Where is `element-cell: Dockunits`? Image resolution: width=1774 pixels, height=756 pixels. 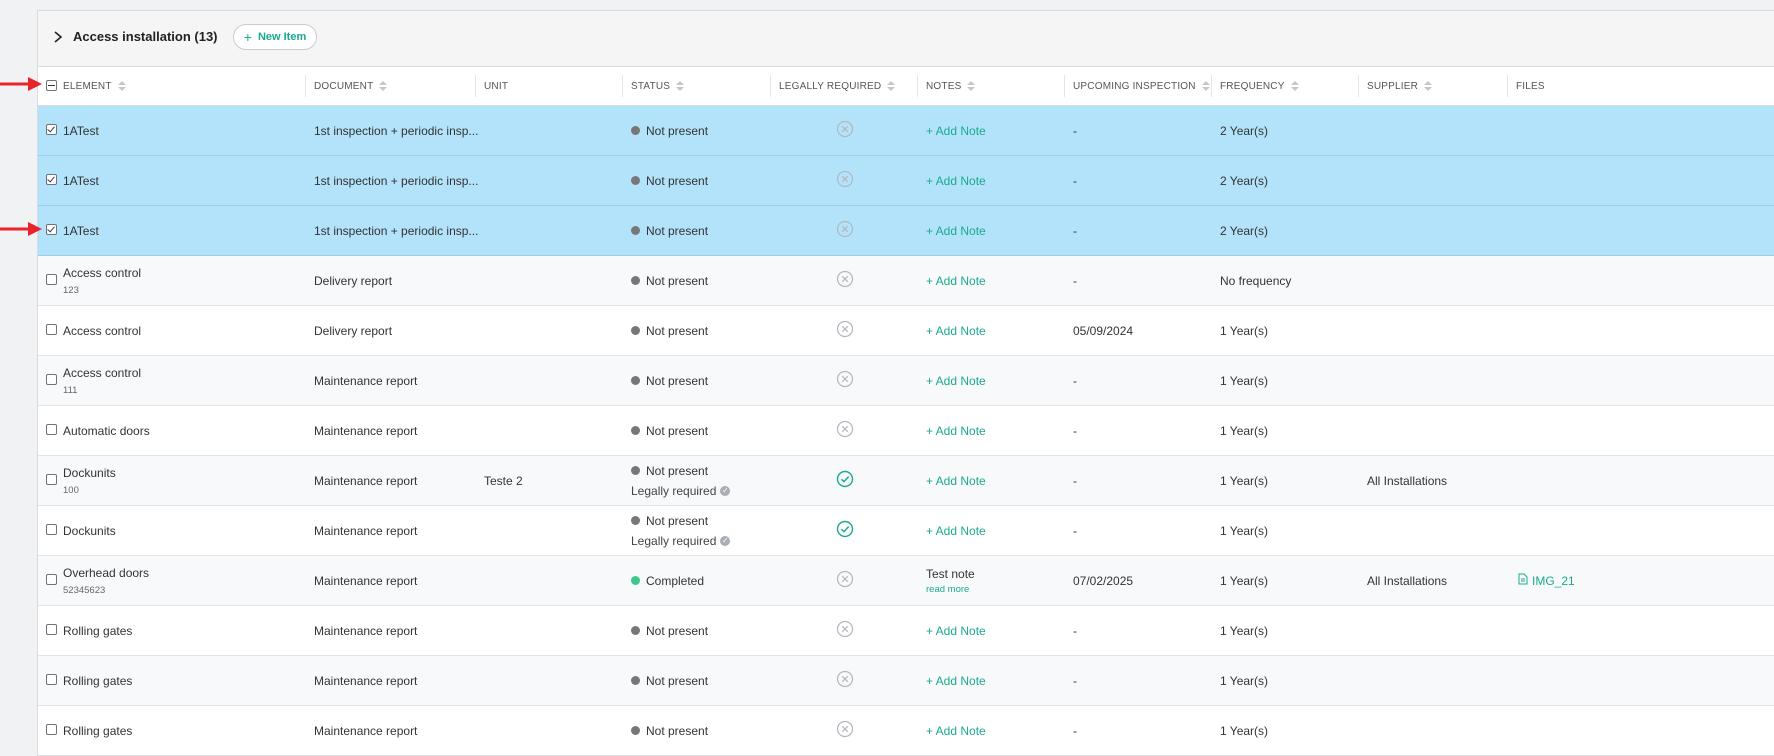 element-cell: Dockunits is located at coordinates (89, 530).